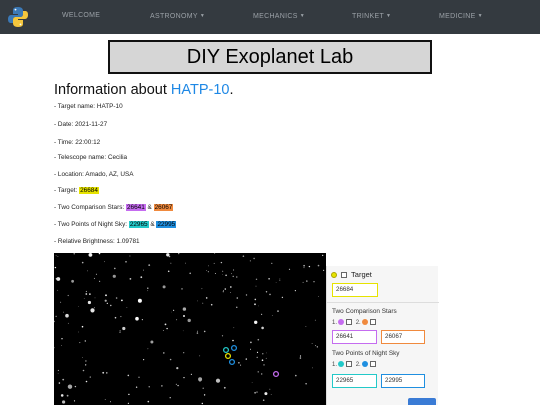  Describe the element at coordinates (163, 207) in the screenshot. I see `comparison-star-2-badge: 26067` at that location.